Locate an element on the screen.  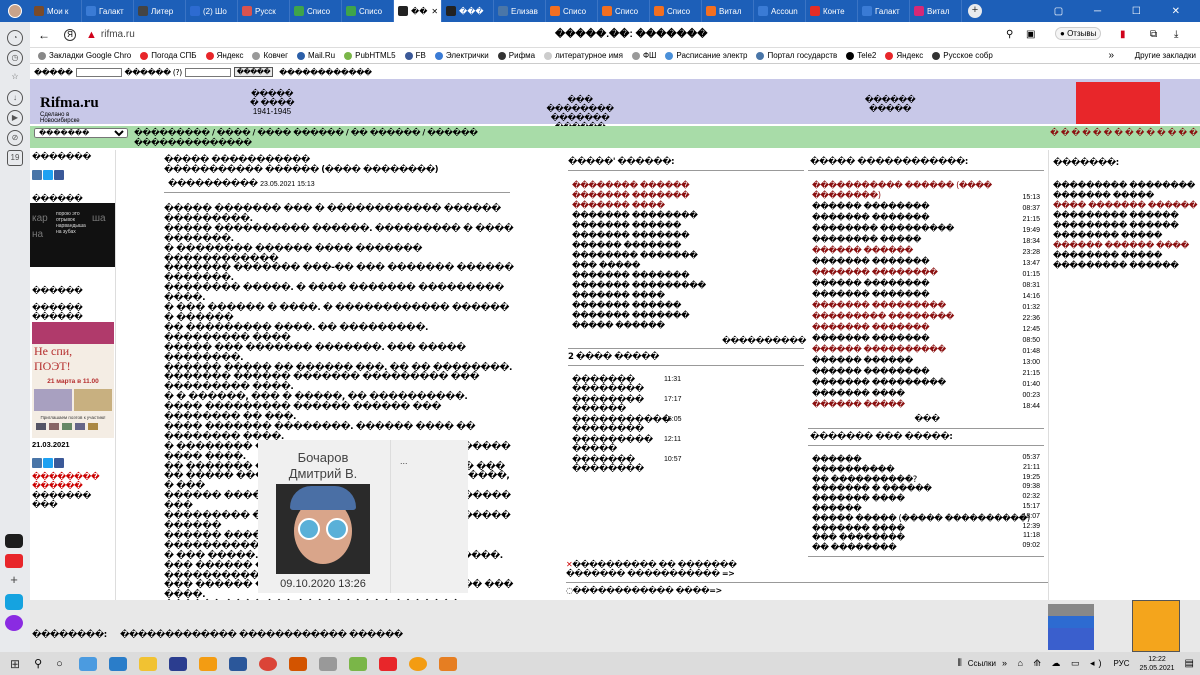
reviews-button: ● Отзывы is located at coordinates (1078, 33).